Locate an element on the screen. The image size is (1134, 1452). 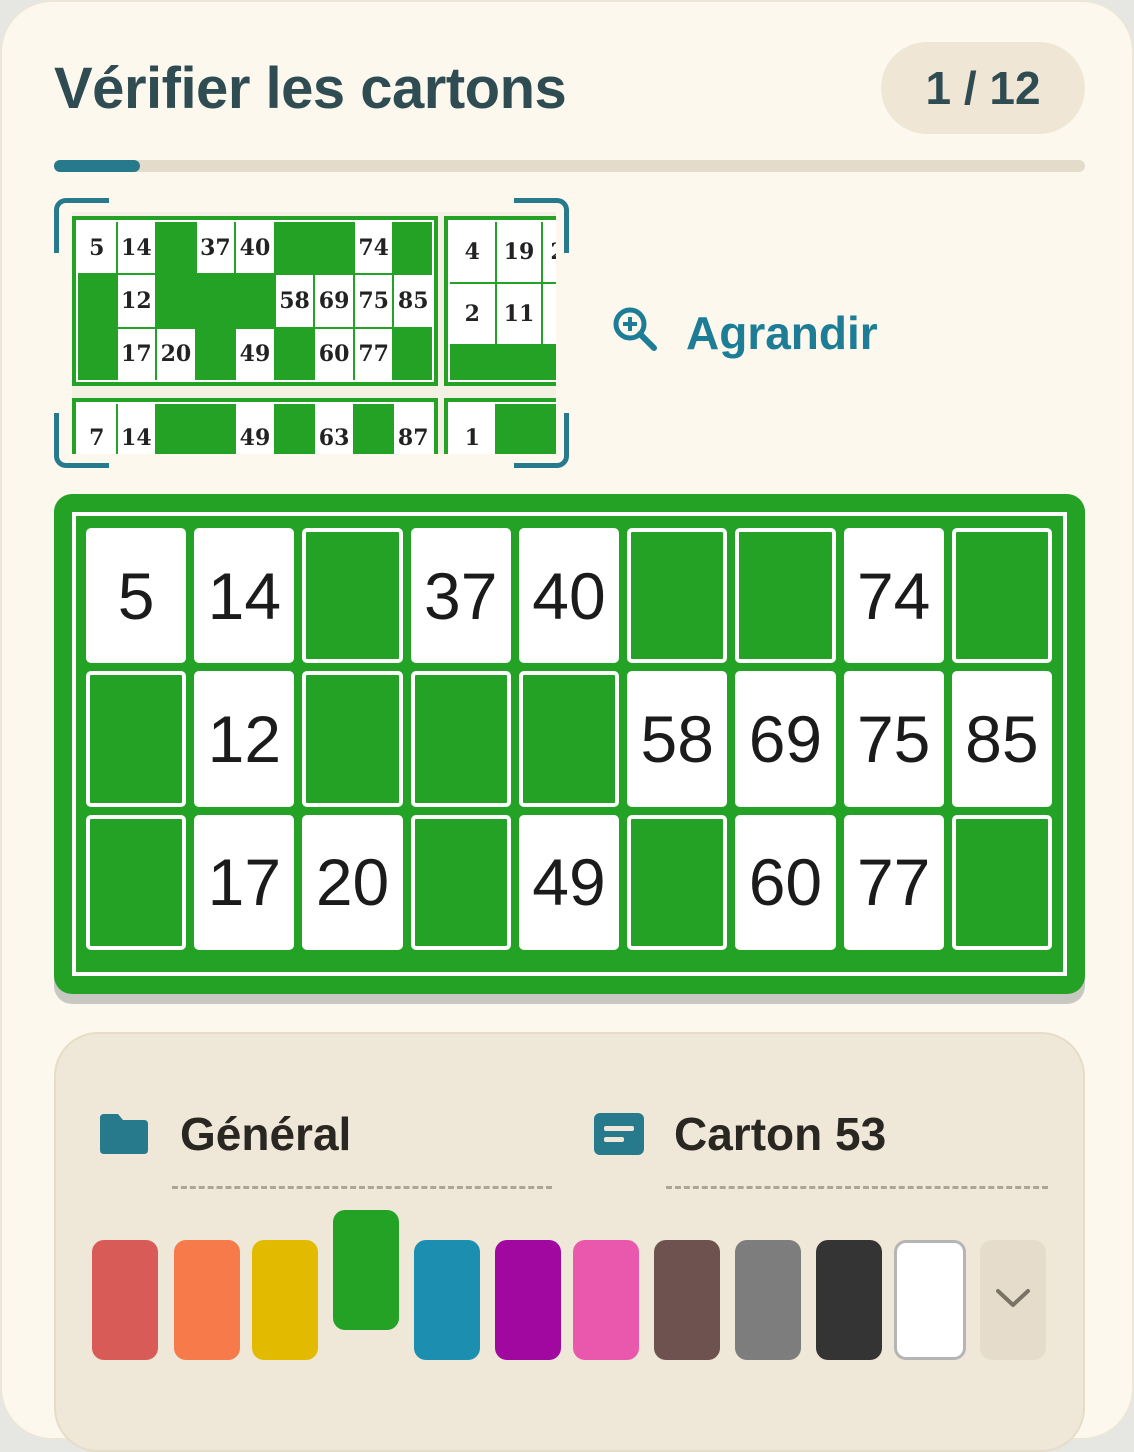
card-cell-number: 49 is located at coordinates (569, 882).